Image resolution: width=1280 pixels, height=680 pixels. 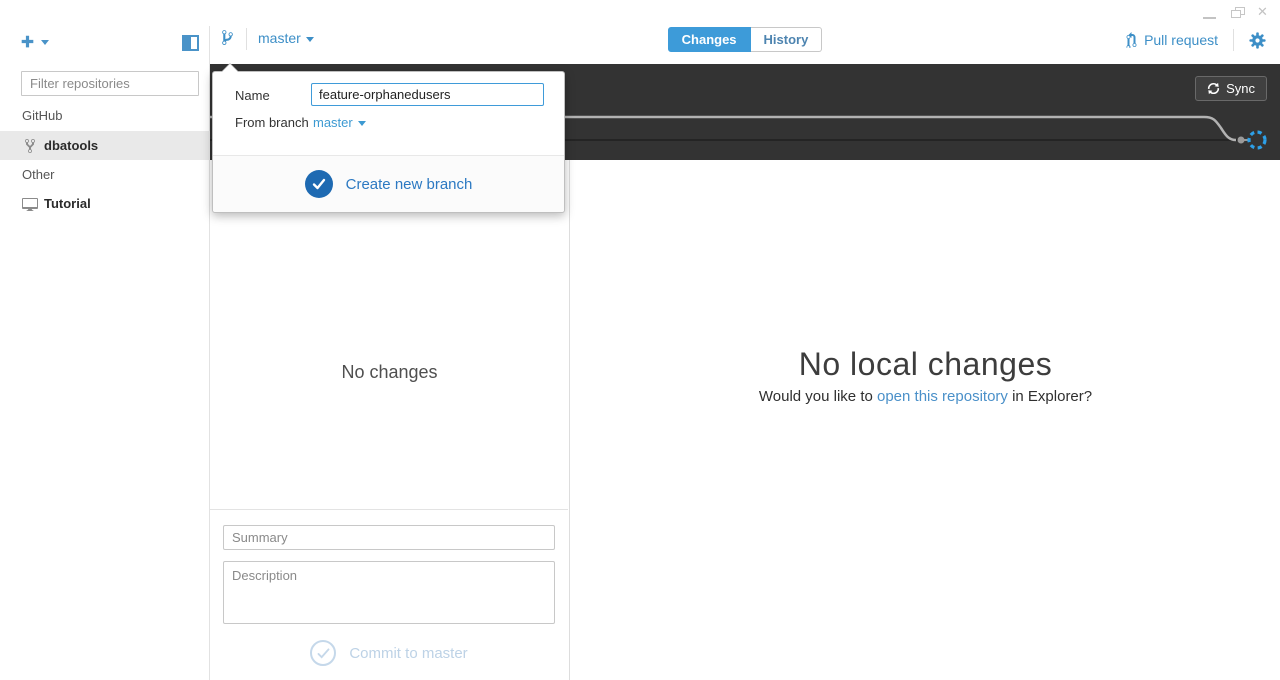 I want to click on gear-icon, so click(x=1257, y=40).